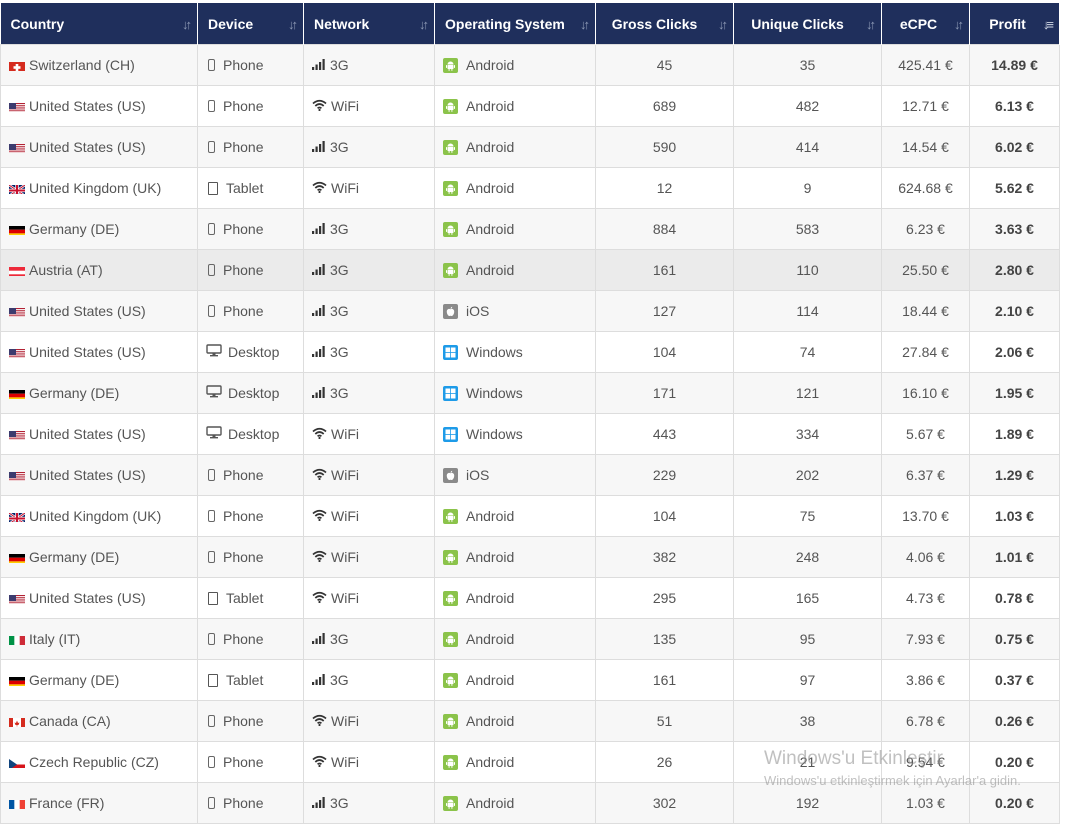 Image resolution: width=1080 pixels, height=832 pixels. Describe the element at coordinates (319, 516) in the screenshot. I see `wifi-icon` at that location.